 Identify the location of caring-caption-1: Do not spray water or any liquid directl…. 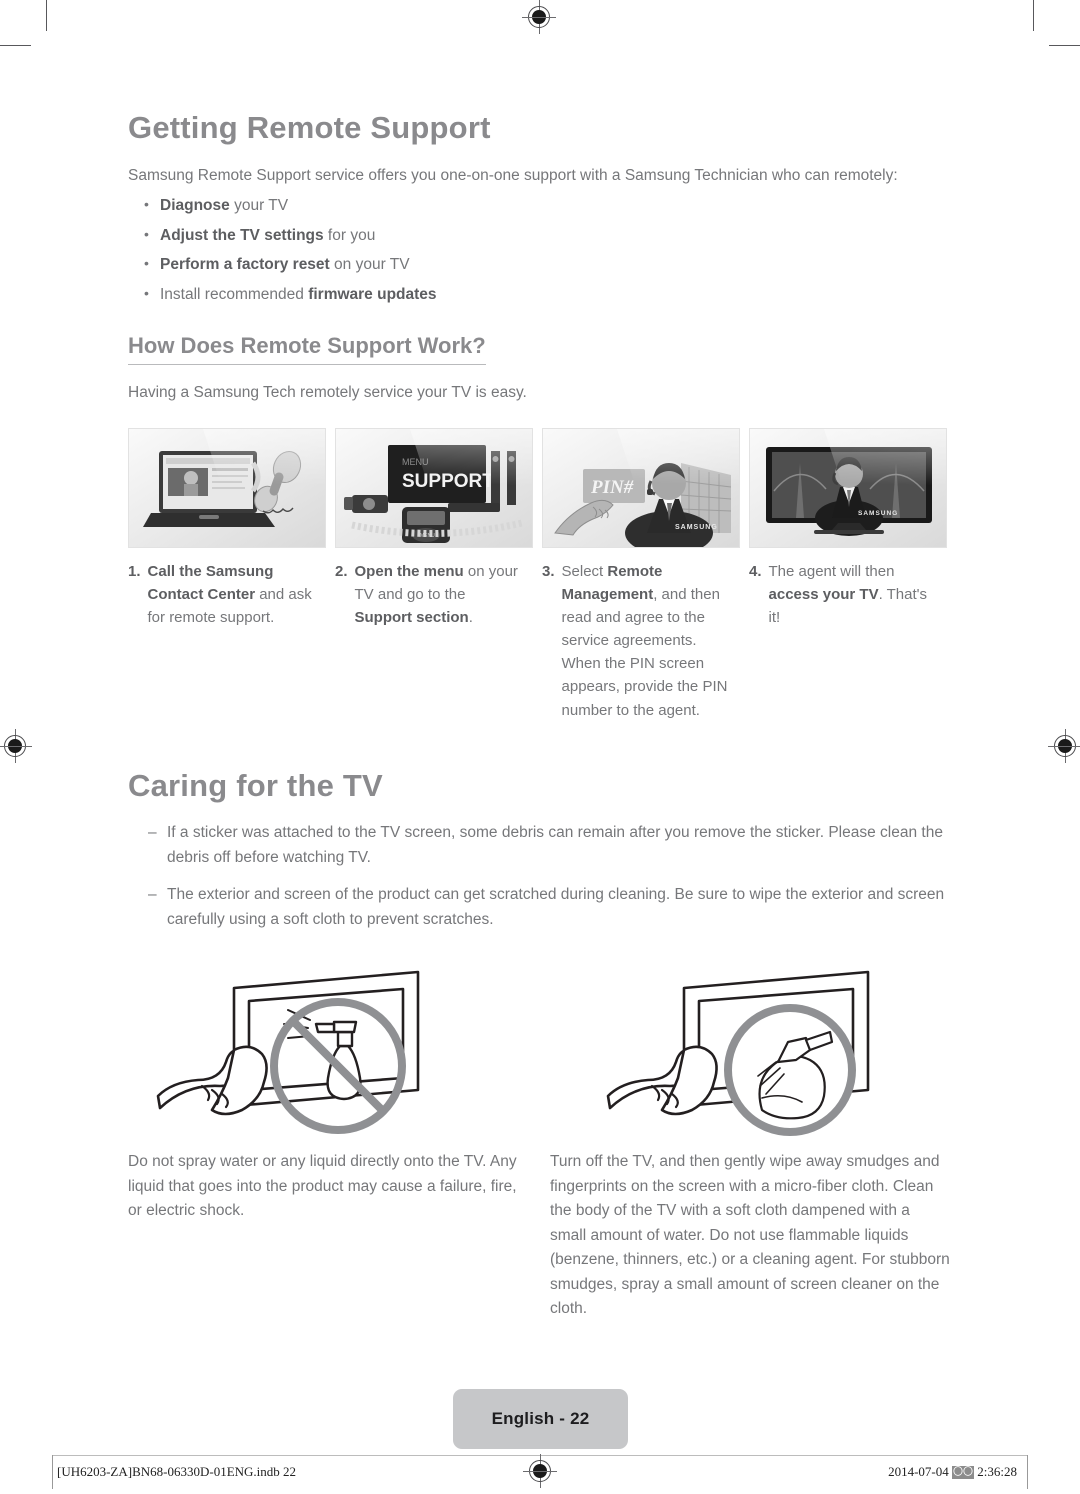
(322, 1186).